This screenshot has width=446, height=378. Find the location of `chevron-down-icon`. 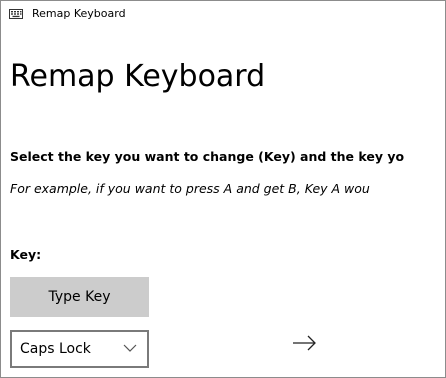

chevron-down-icon is located at coordinates (130, 348).